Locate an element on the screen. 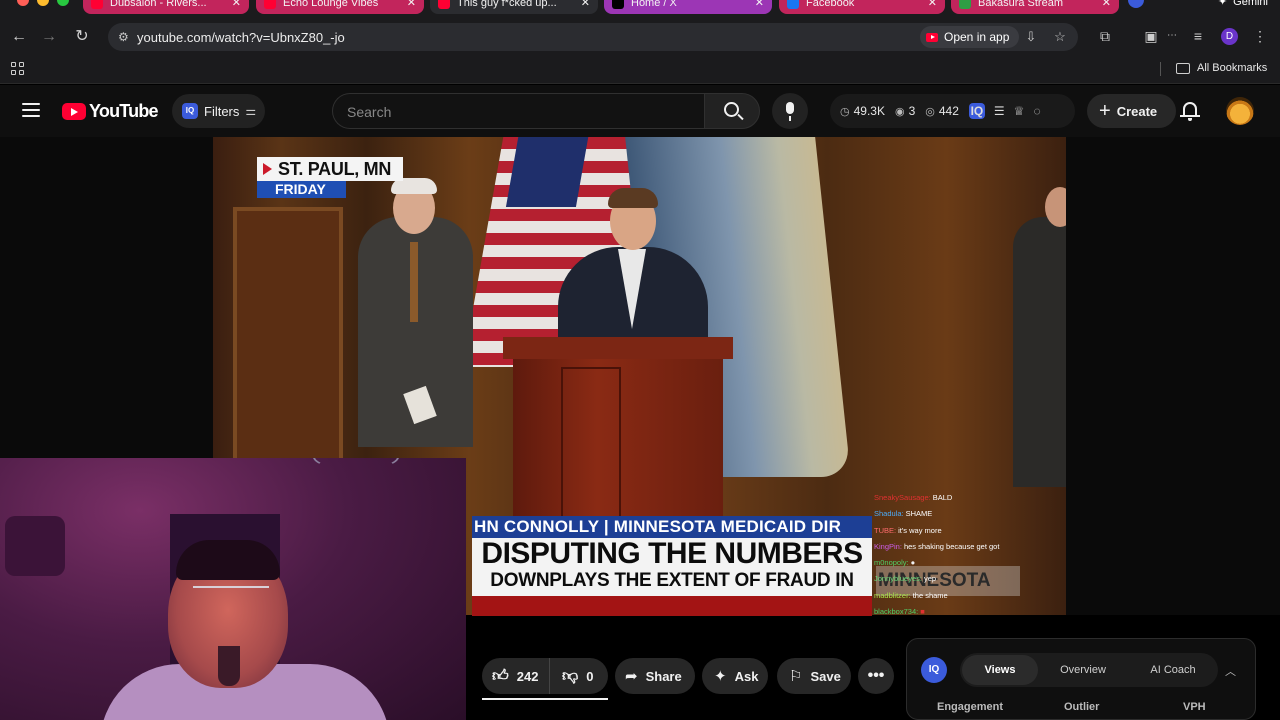  chat-message: madblitzer: the shame is located at coordinates (949, 596).